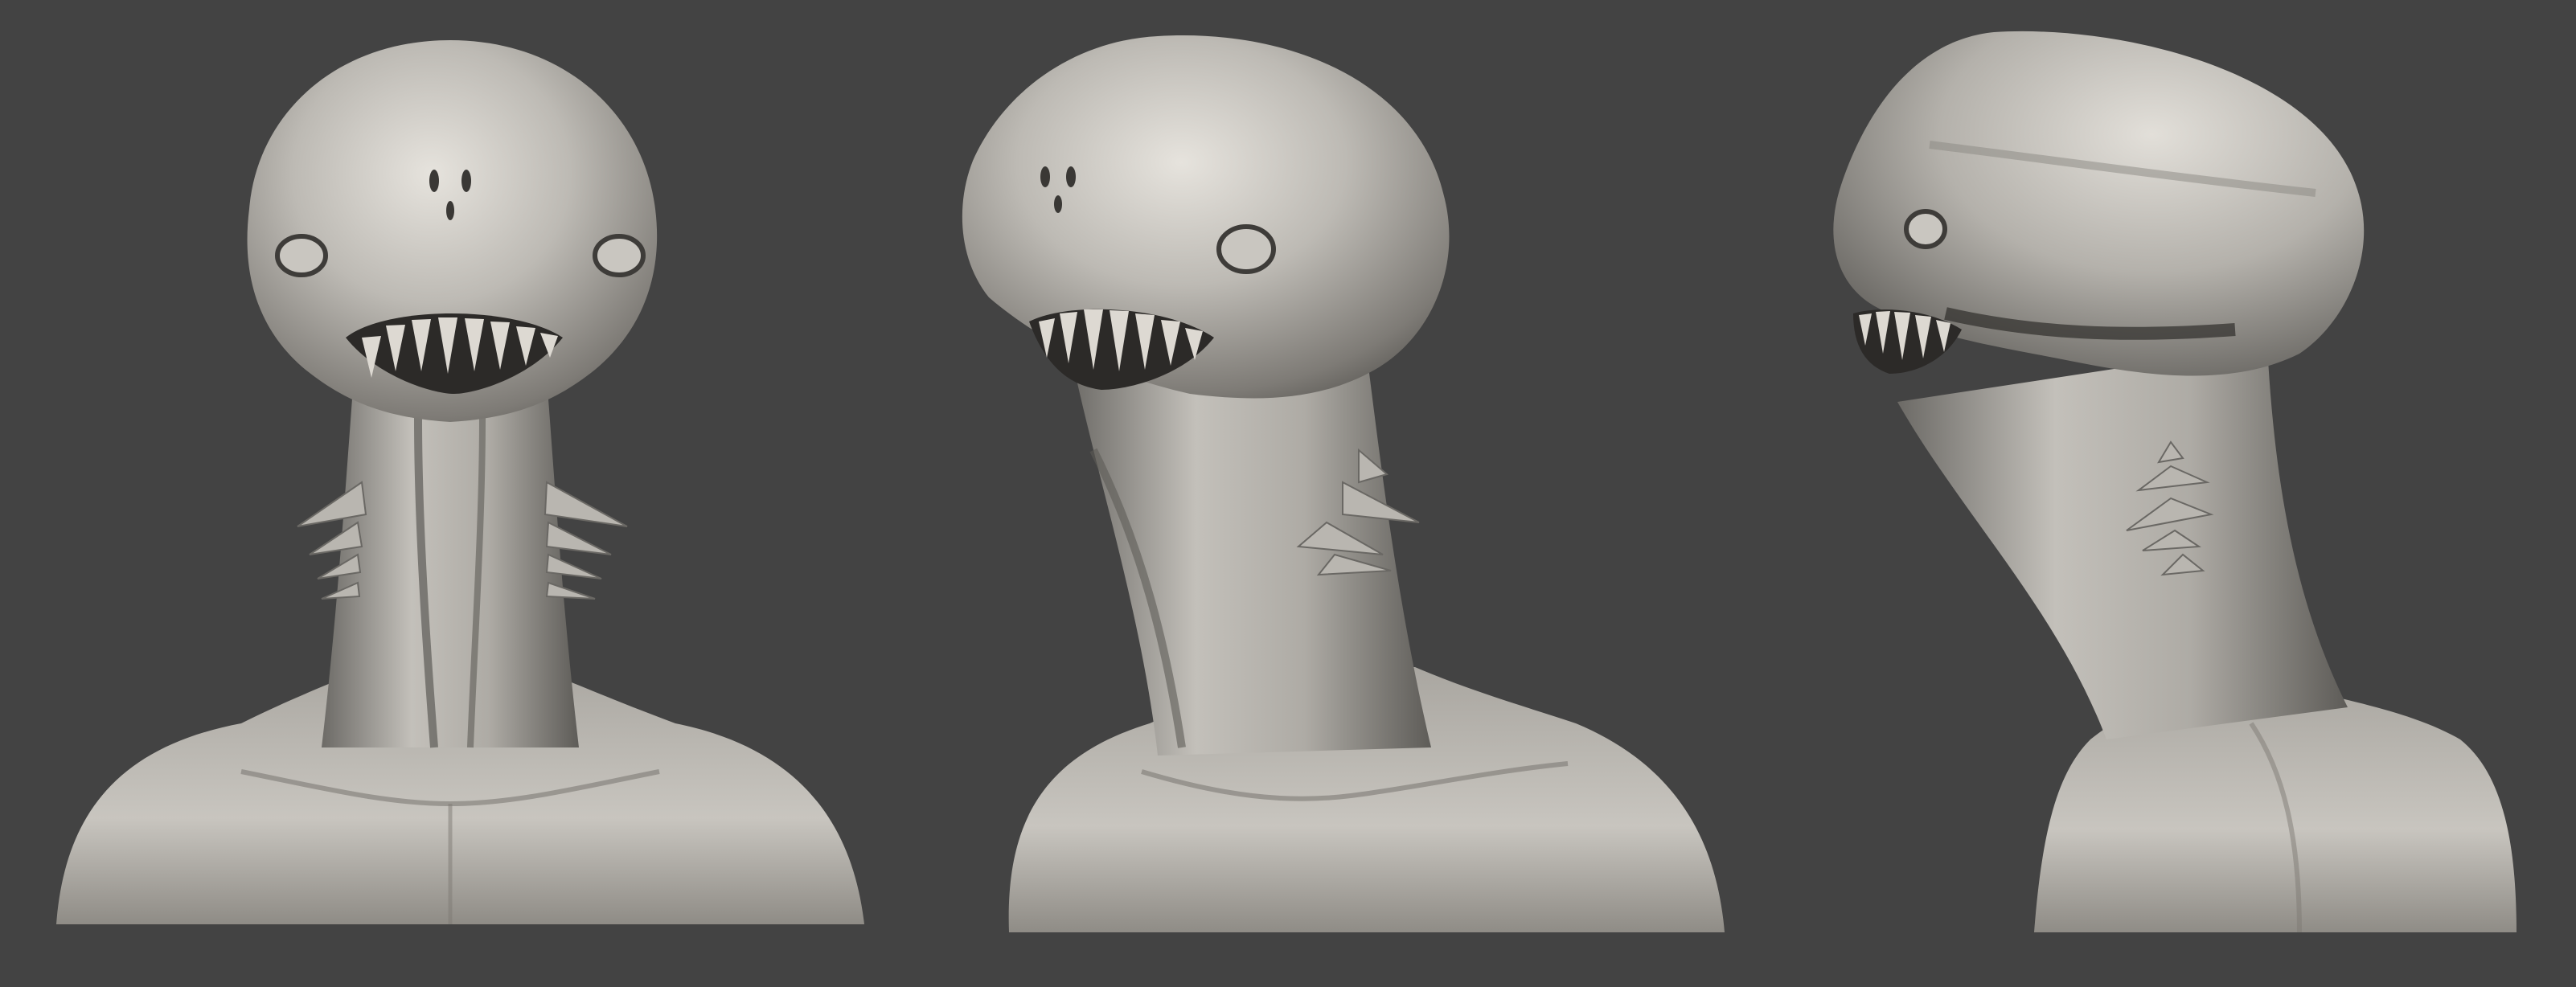  What do you see at coordinates (450, 562) in the screenshot?
I see `front-neck` at bounding box center [450, 562].